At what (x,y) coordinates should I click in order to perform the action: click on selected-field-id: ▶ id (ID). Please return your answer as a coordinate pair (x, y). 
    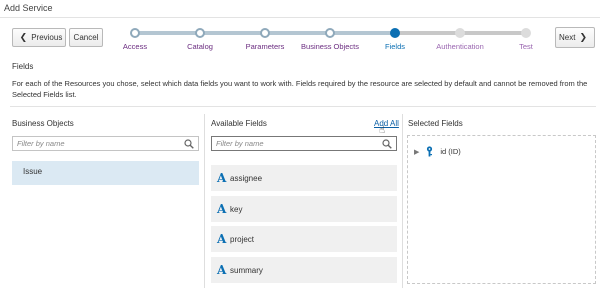
    Looking at the image, I should click on (437, 151).